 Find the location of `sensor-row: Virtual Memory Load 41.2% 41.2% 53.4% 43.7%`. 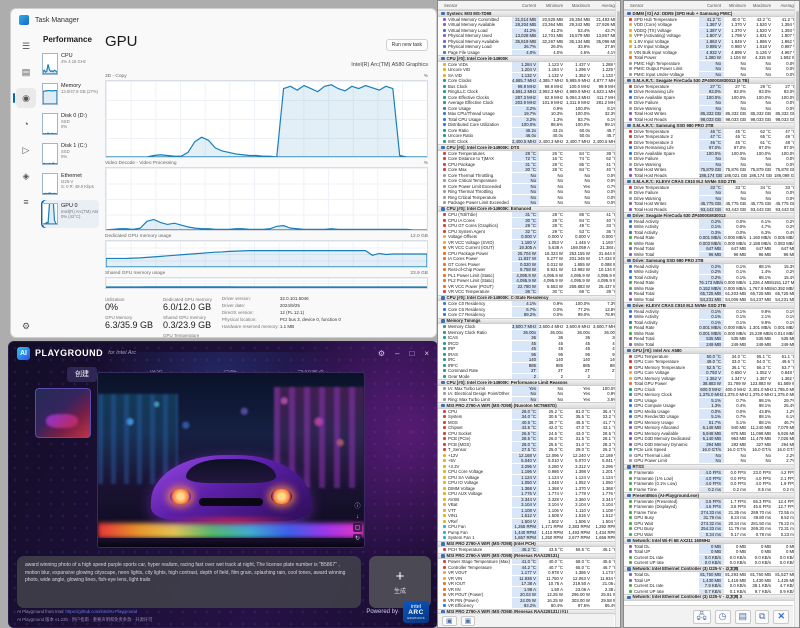

sensor-row: Virtual Memory Load 41.2% 41.2% 53.4% 43.7% is located at coordinates (529, 30).